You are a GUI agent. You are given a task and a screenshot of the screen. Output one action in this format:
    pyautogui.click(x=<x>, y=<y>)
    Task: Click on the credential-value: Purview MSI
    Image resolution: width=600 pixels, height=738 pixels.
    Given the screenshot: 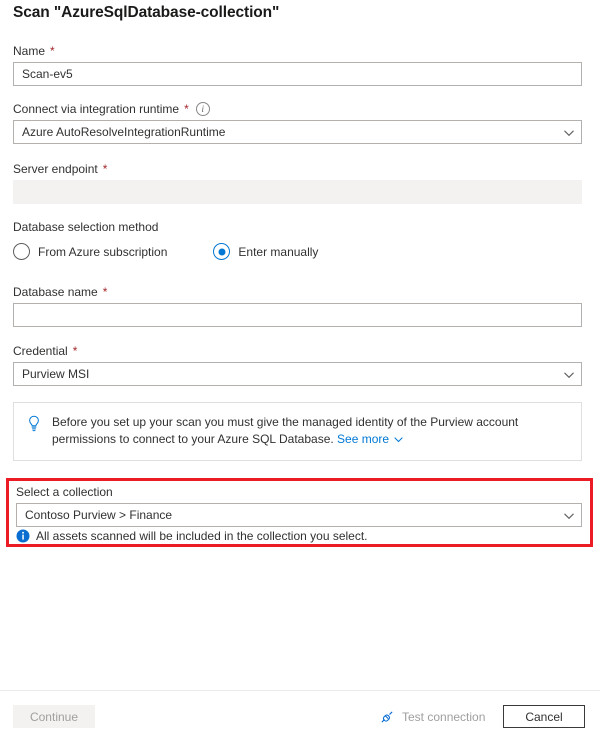 What is the action you would take?
    pyautogui.click(x=56, y=374)
    